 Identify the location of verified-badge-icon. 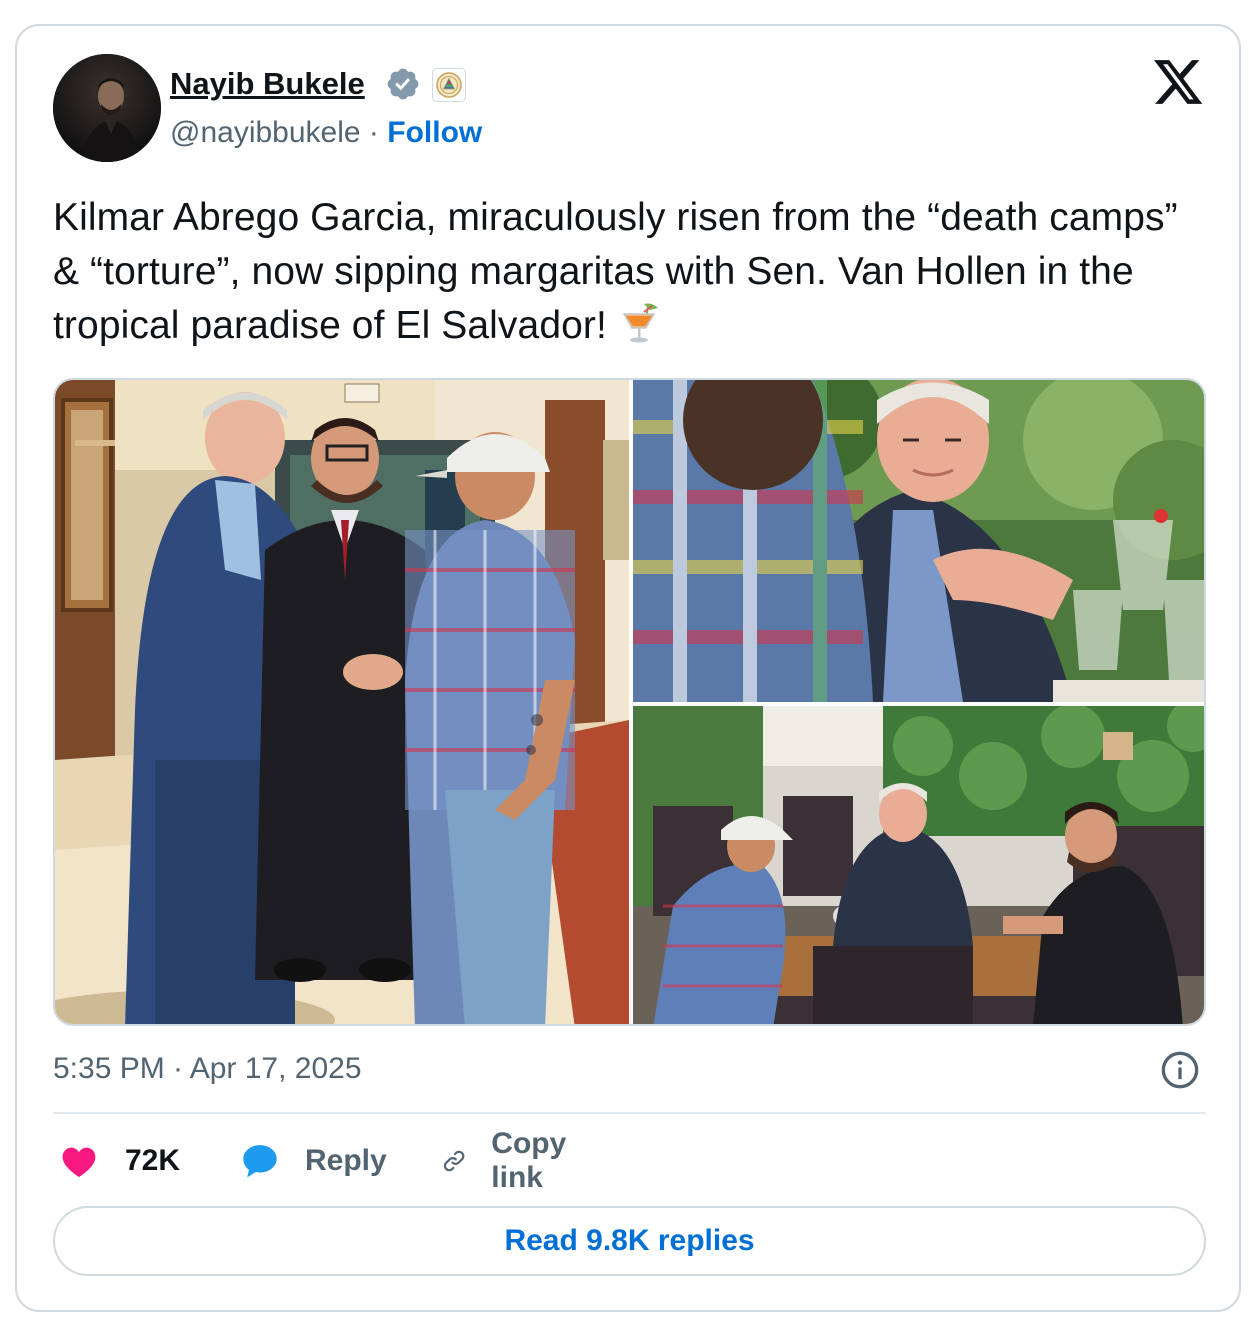
(403, 84).